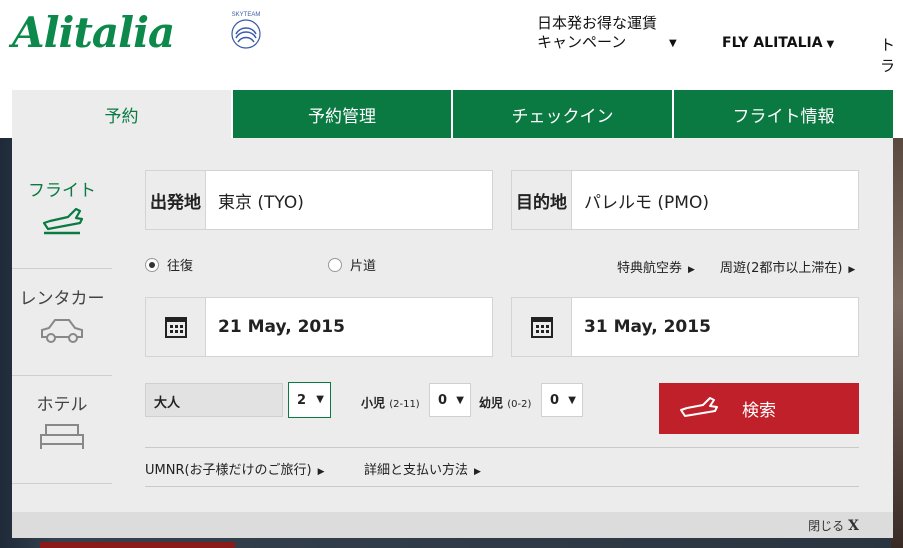  What do you see at coordinates (137, 545) in the screenshot?
I see `background-red-element` at bounding box center [137, 545].